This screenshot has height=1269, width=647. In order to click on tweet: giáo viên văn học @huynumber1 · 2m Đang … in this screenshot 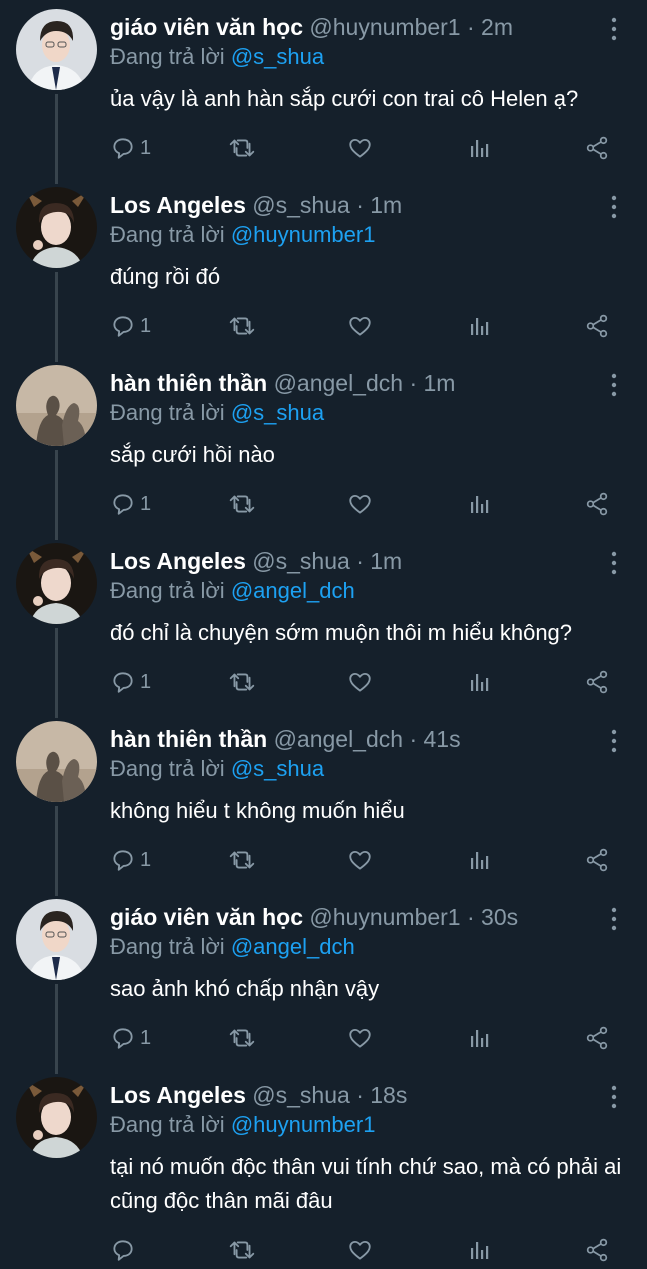, I will do `click(323, 93)`.